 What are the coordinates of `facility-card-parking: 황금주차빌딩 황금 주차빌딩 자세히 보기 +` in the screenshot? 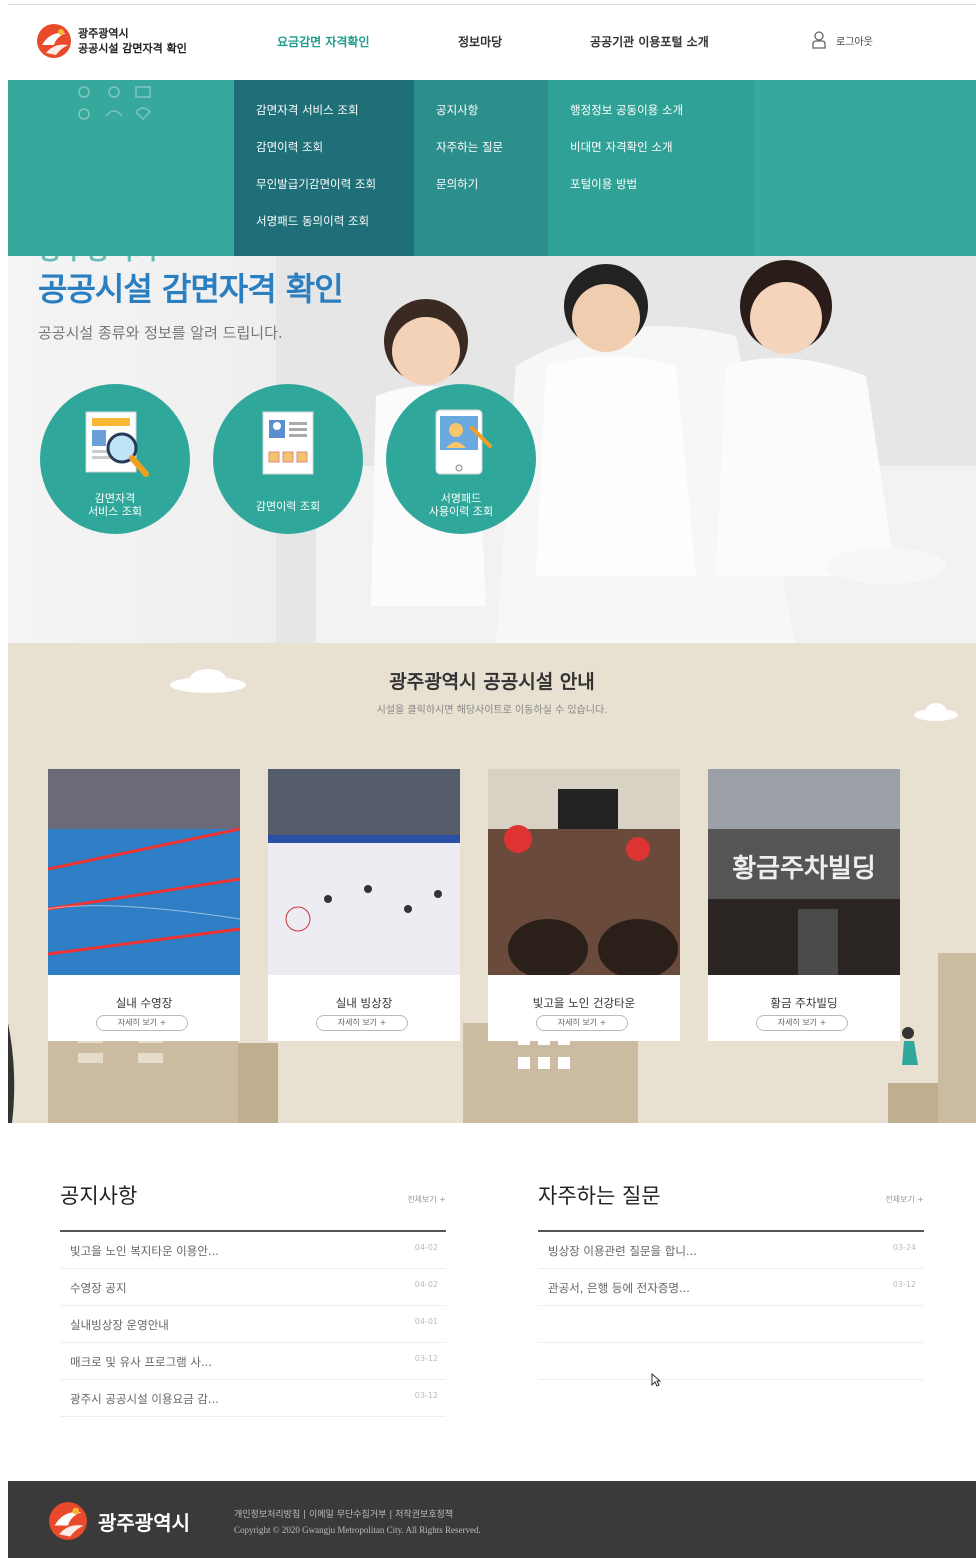 It's located at (804, 905).